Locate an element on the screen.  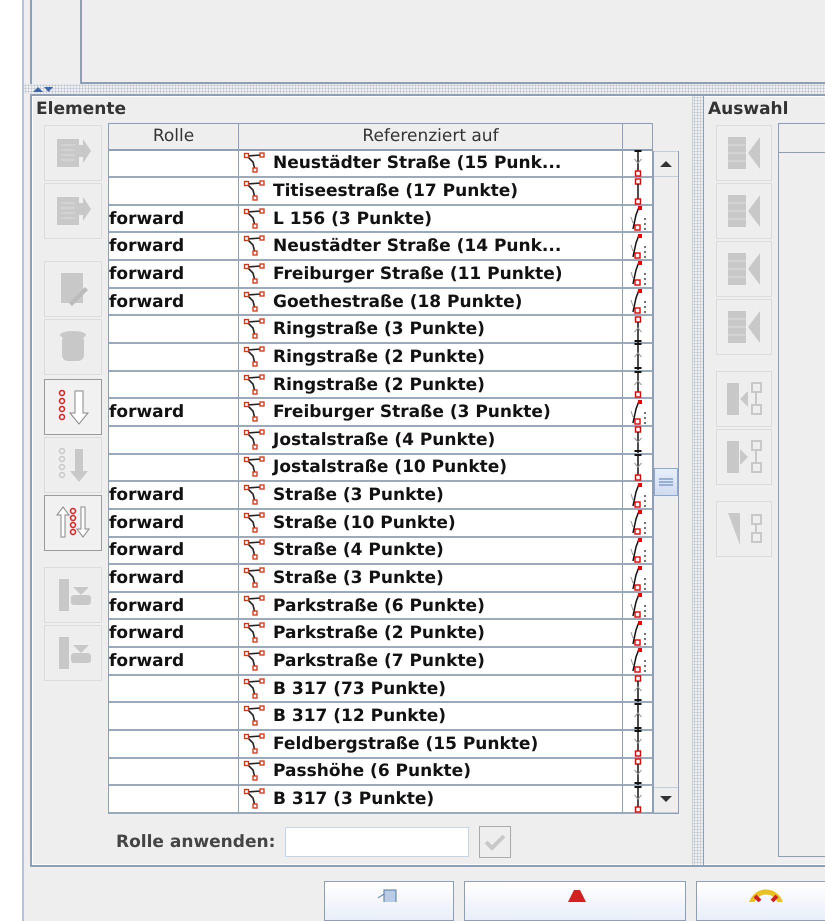
table-cell: L 156 (3 Punkte) is located at coordinates (431, 220).